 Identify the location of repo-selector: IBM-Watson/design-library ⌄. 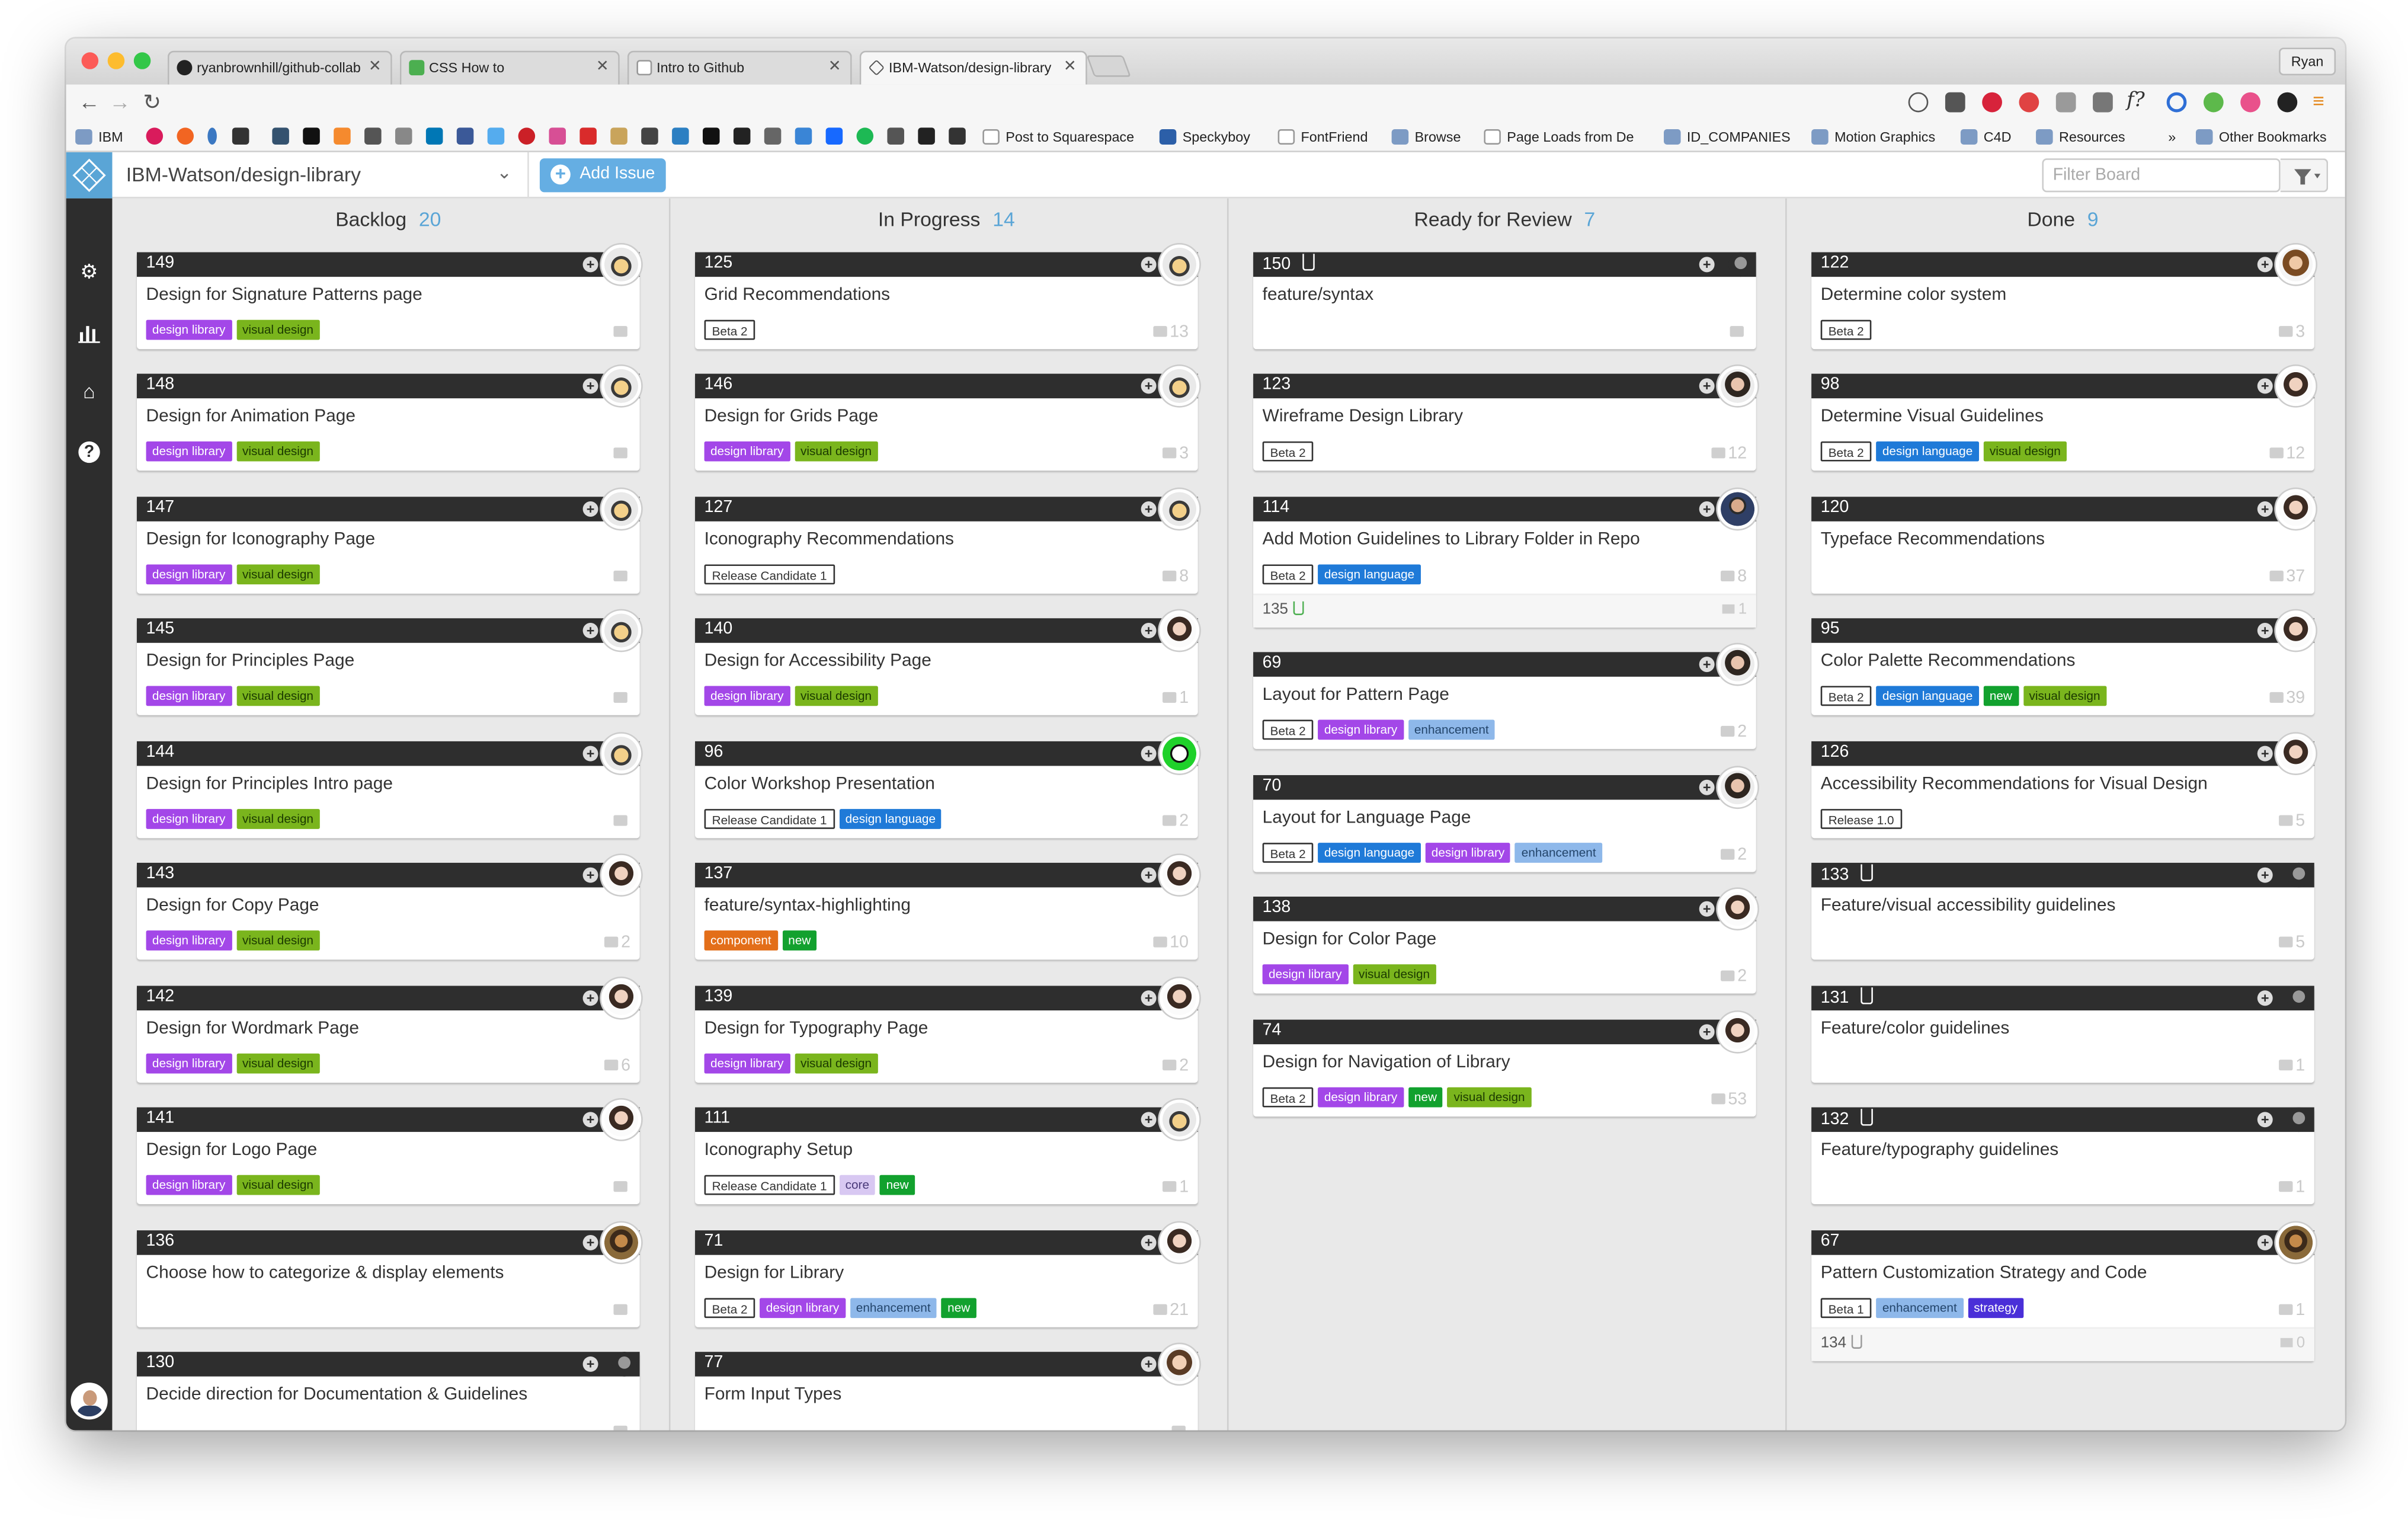
(321, 175).